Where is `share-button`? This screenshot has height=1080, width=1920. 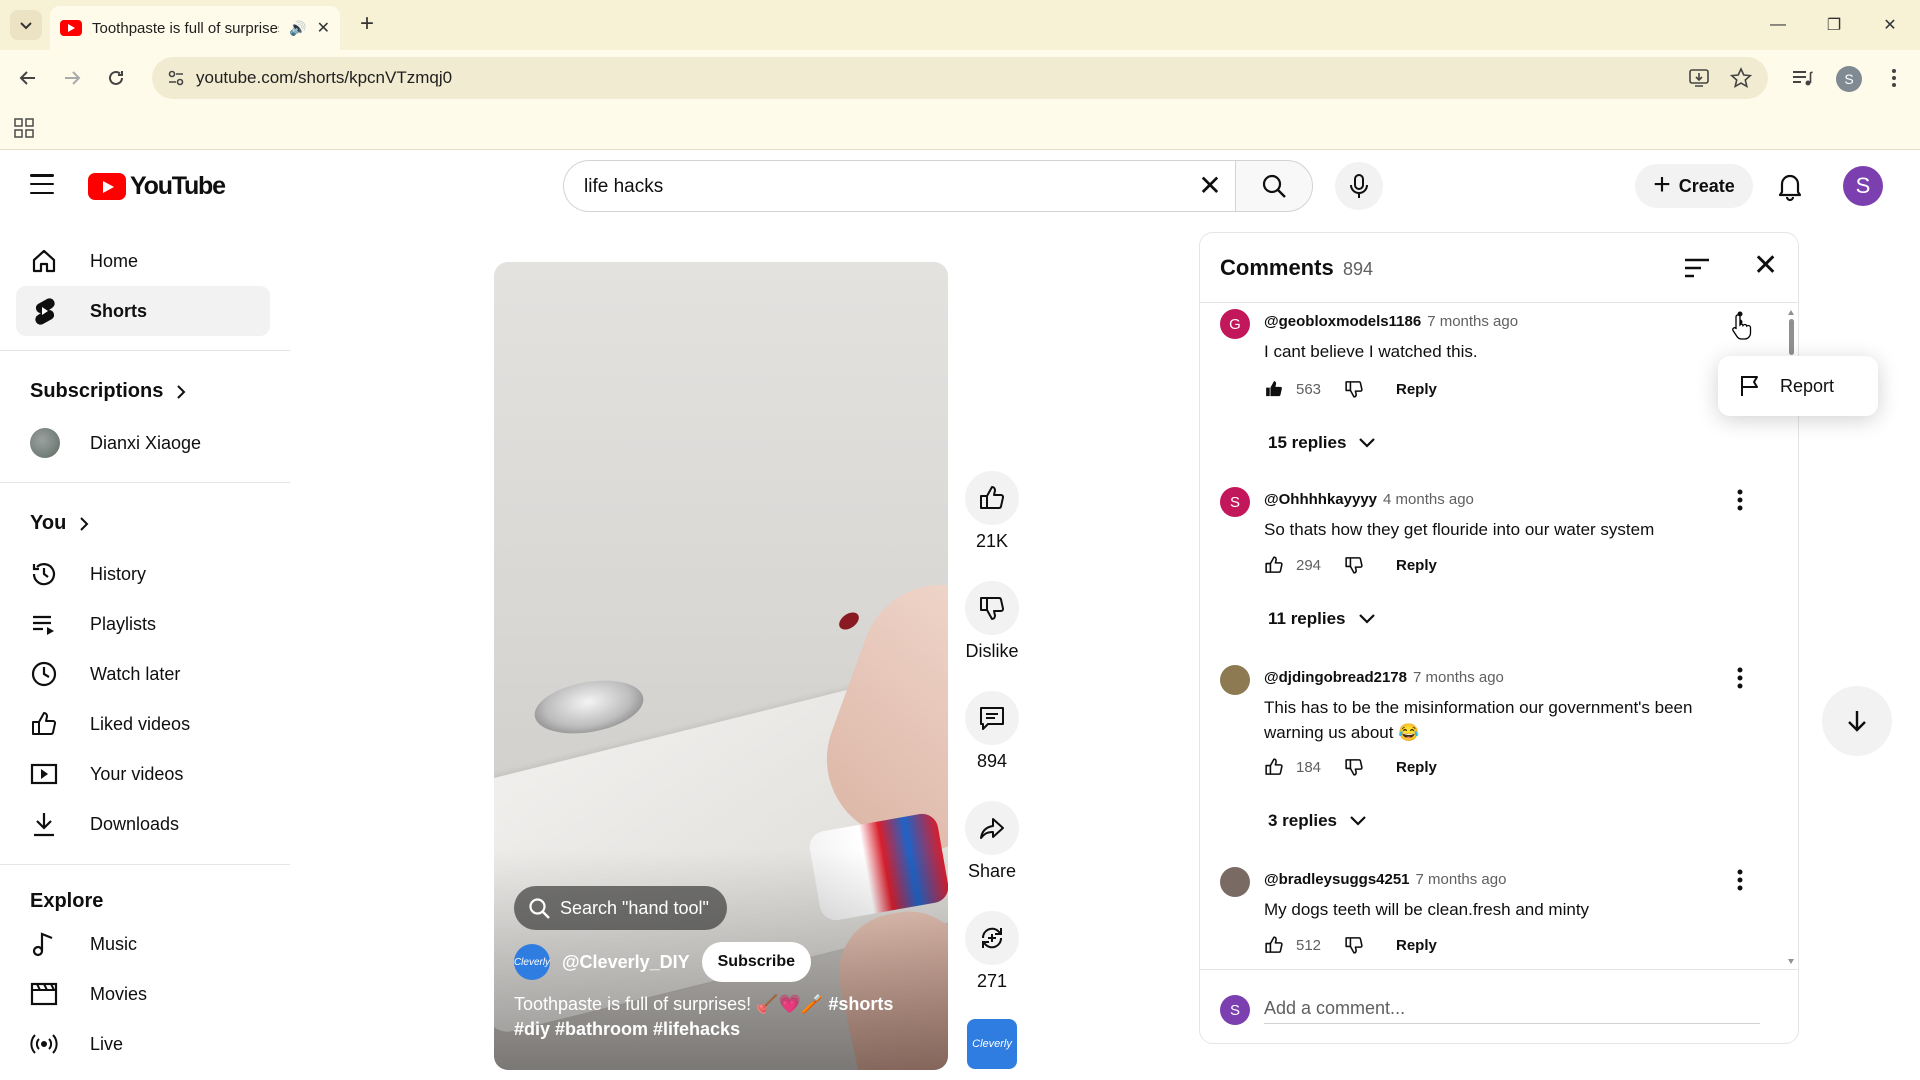
share-button is located at coordinates (992, 828).